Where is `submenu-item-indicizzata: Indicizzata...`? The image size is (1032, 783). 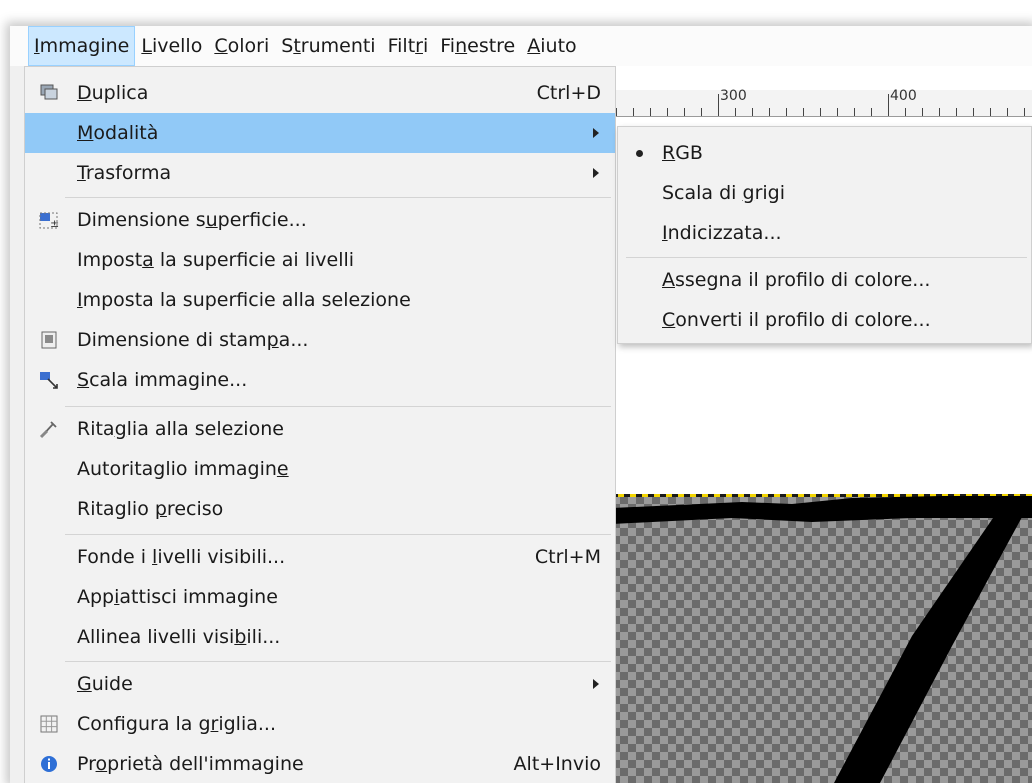
submenu-item-indicizzata: Indicizzata... is located at coordinates (824, 233).